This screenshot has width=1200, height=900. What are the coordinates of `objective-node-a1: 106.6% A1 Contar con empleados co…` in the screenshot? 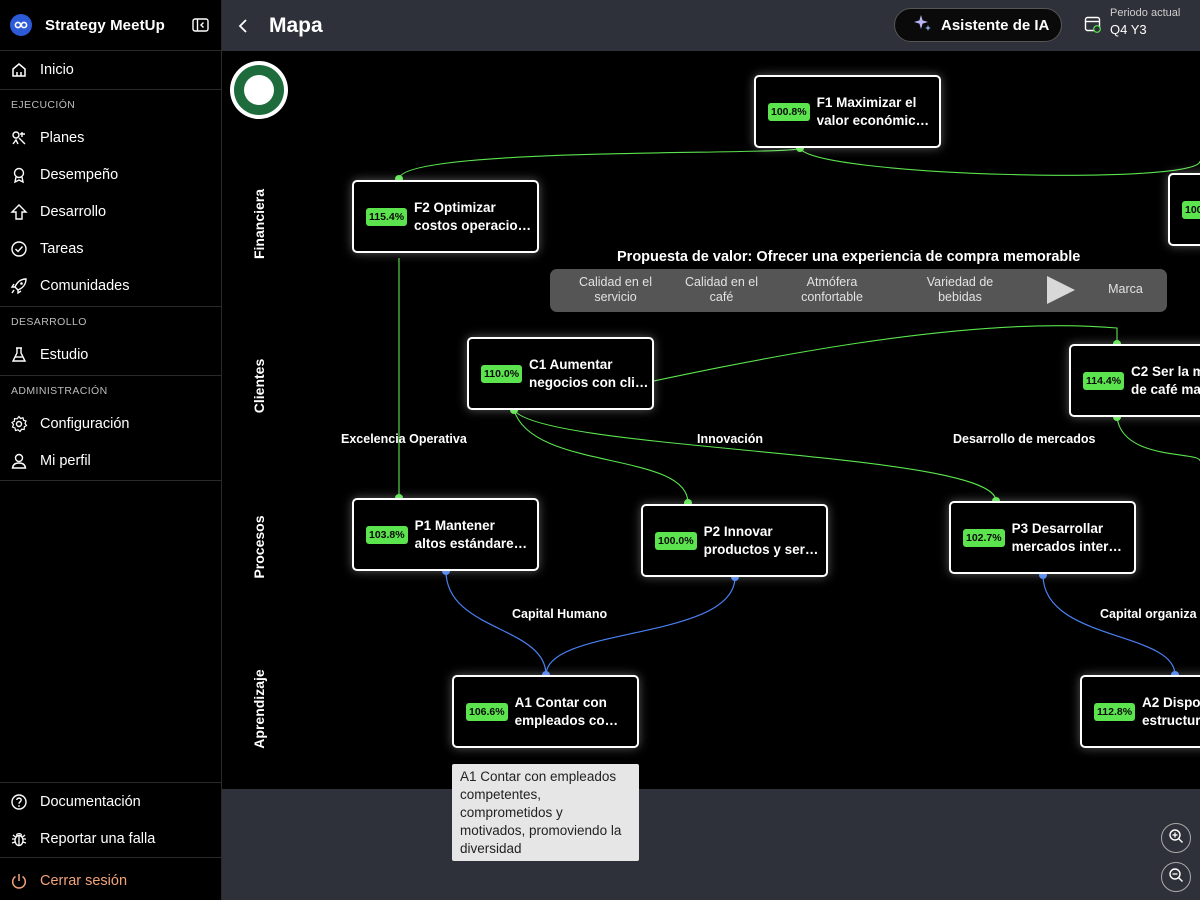 It's located at (545, 711).